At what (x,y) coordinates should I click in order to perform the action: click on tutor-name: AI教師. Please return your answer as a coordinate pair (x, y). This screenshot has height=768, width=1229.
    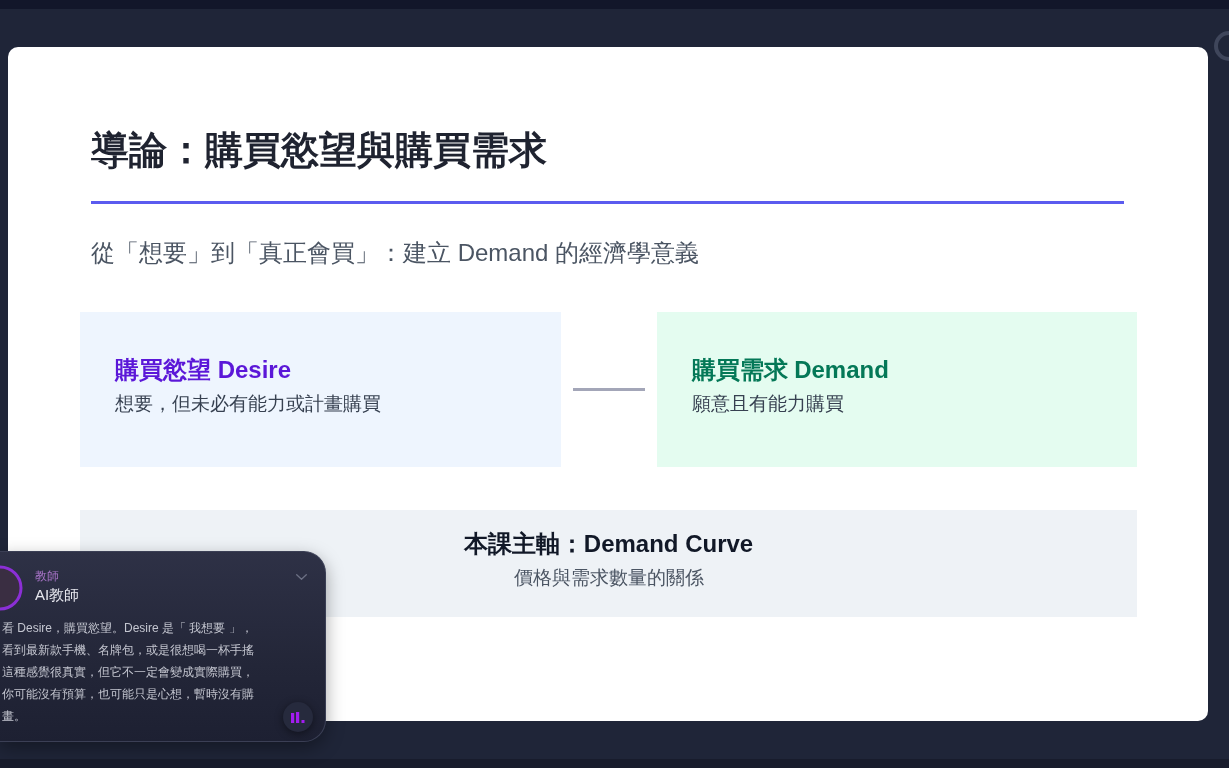
    Looking at the image, I should click on (57, 595).